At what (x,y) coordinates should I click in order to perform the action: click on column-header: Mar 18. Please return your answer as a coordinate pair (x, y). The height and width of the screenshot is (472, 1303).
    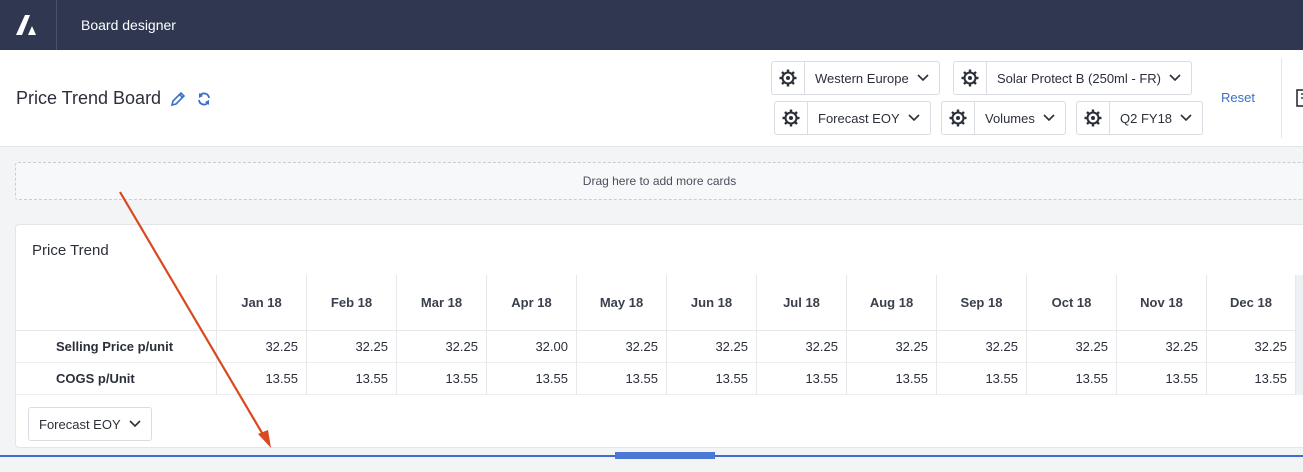
    Looking at the image, I should click on (441, 303).